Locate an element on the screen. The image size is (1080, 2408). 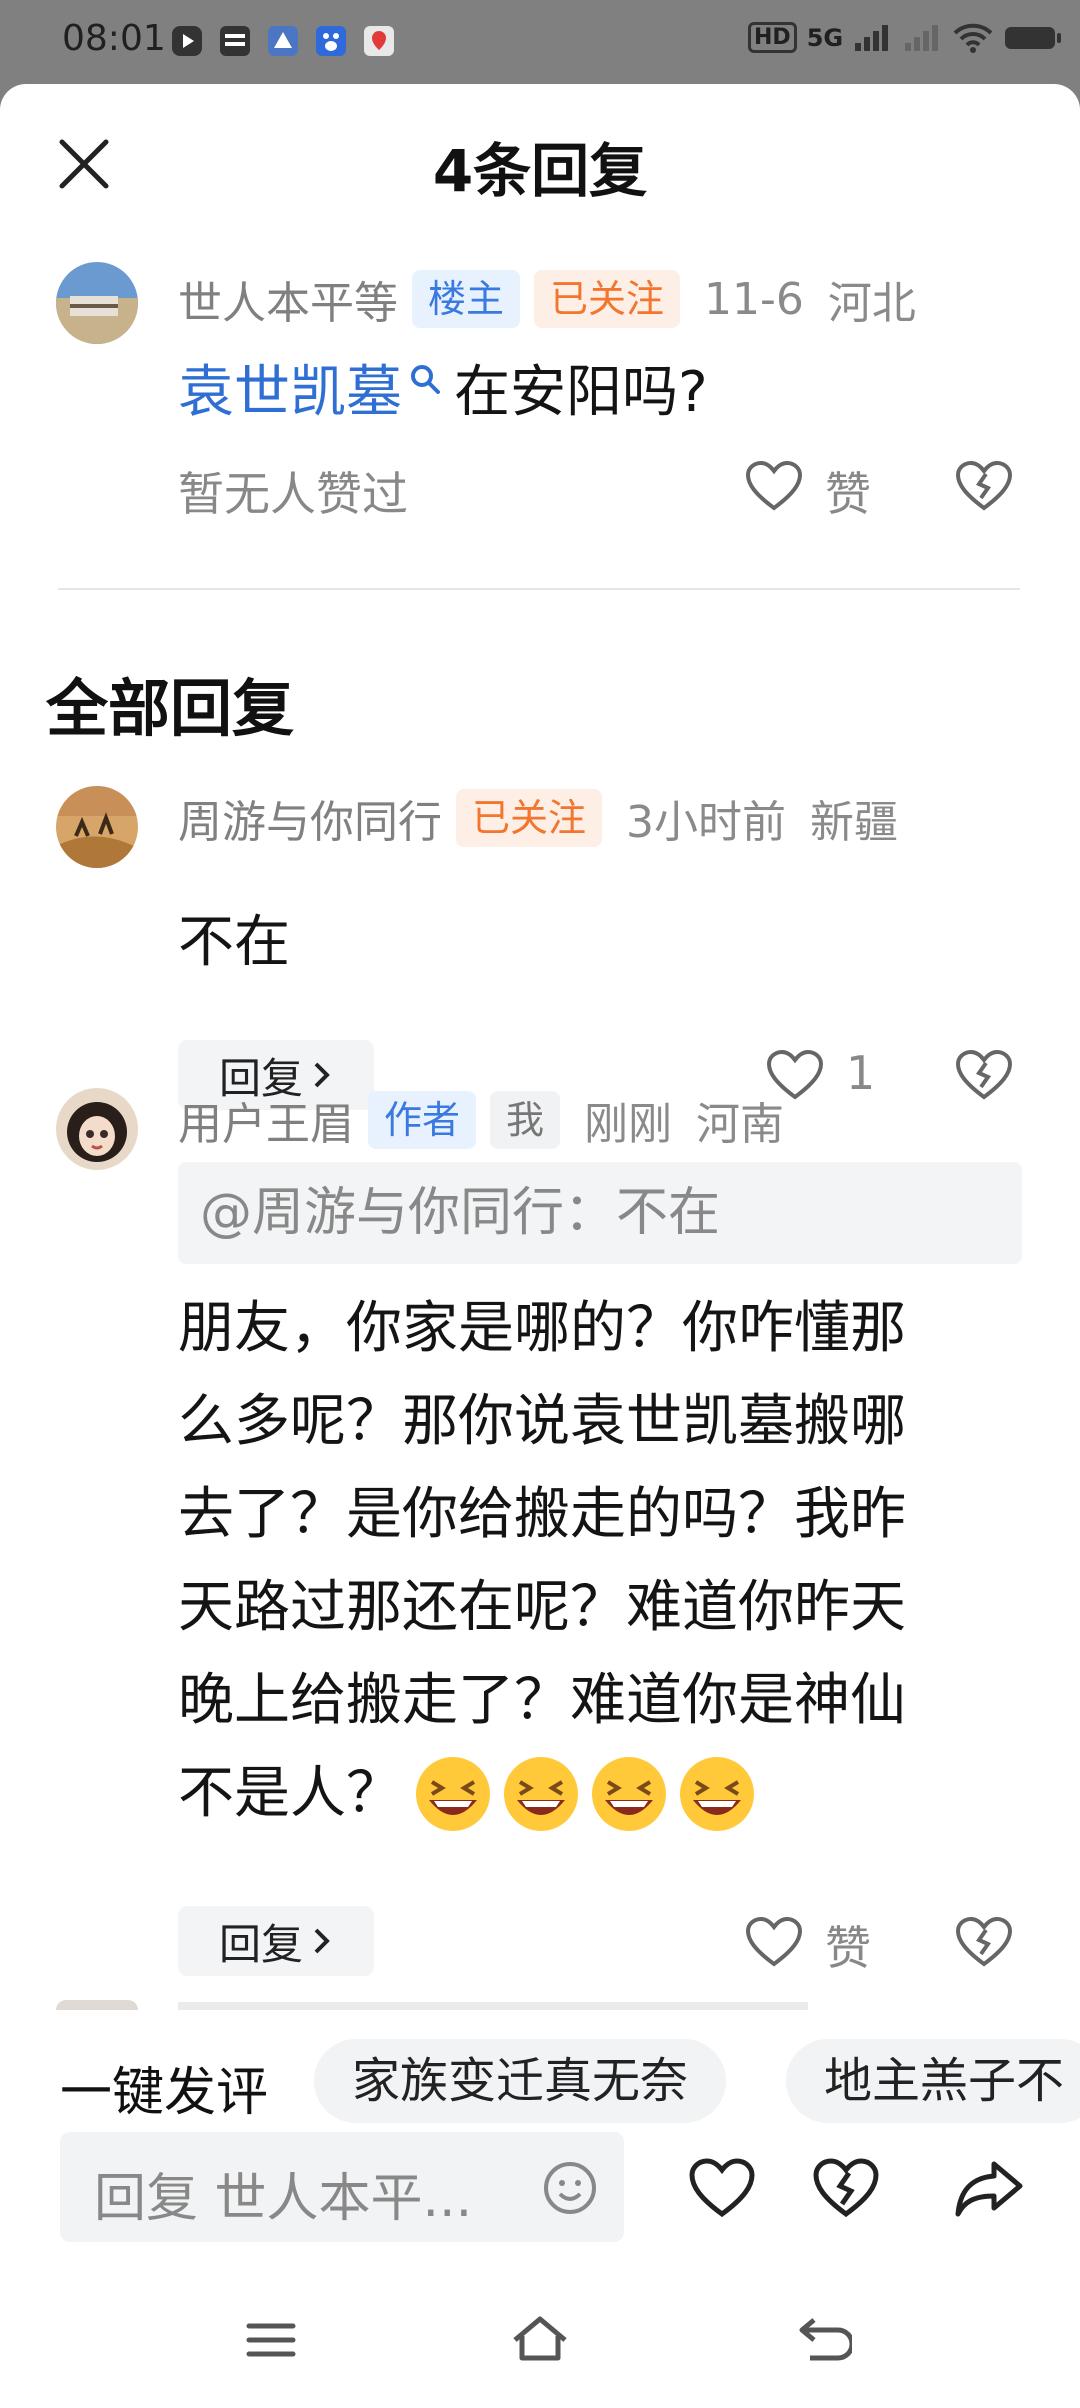
like-count: 1 is located at coordinates (861, 1073).